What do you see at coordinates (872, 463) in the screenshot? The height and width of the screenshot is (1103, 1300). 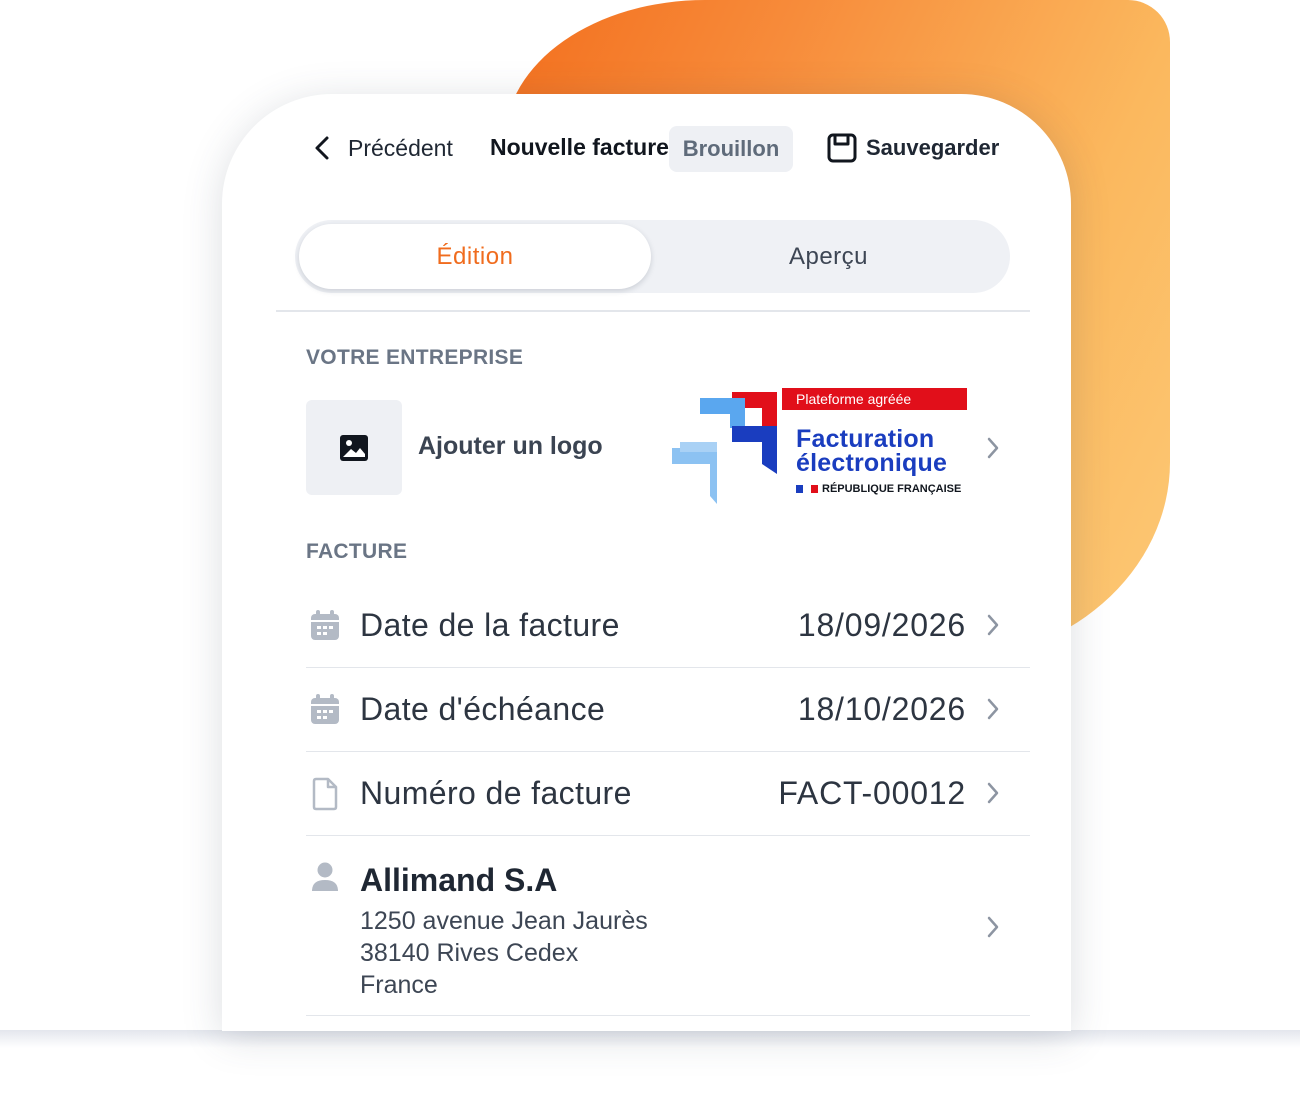 I see `certification-line-2: électronique` at bounding box center [872, 463].